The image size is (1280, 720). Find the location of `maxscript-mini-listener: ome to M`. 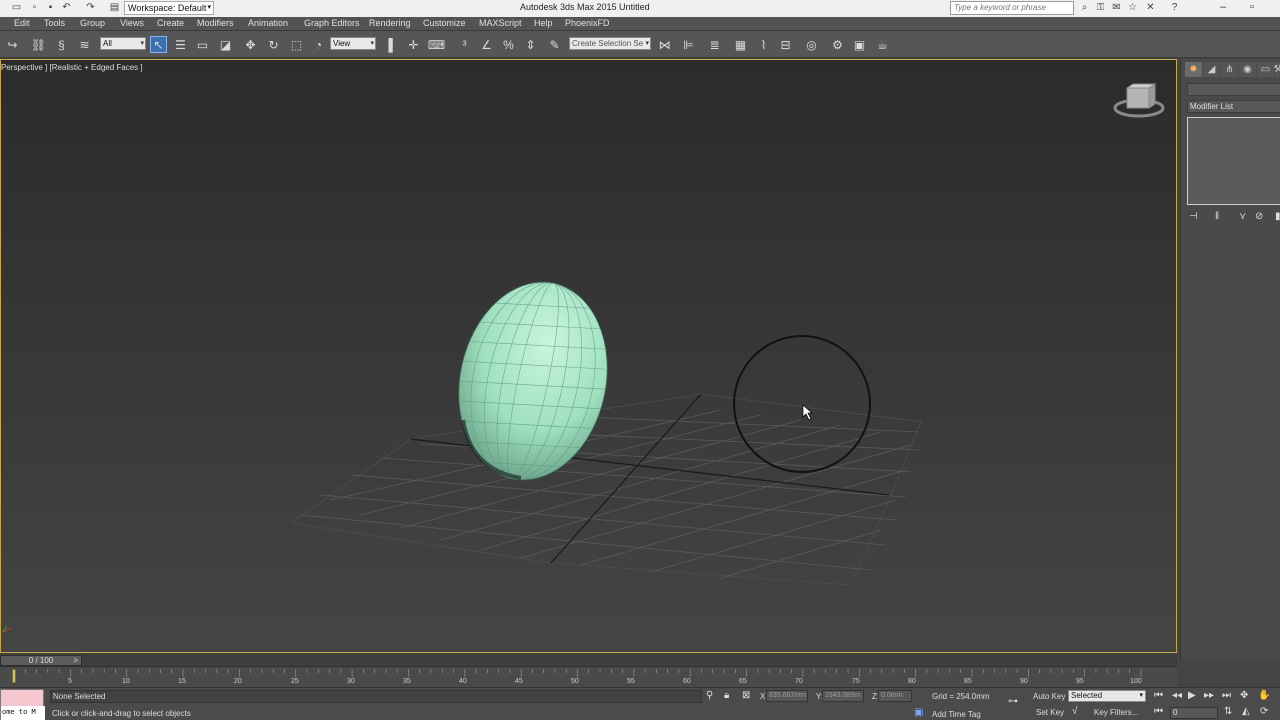

maxscript-mini-listener: ome to M is located at coordinates (22, 704).